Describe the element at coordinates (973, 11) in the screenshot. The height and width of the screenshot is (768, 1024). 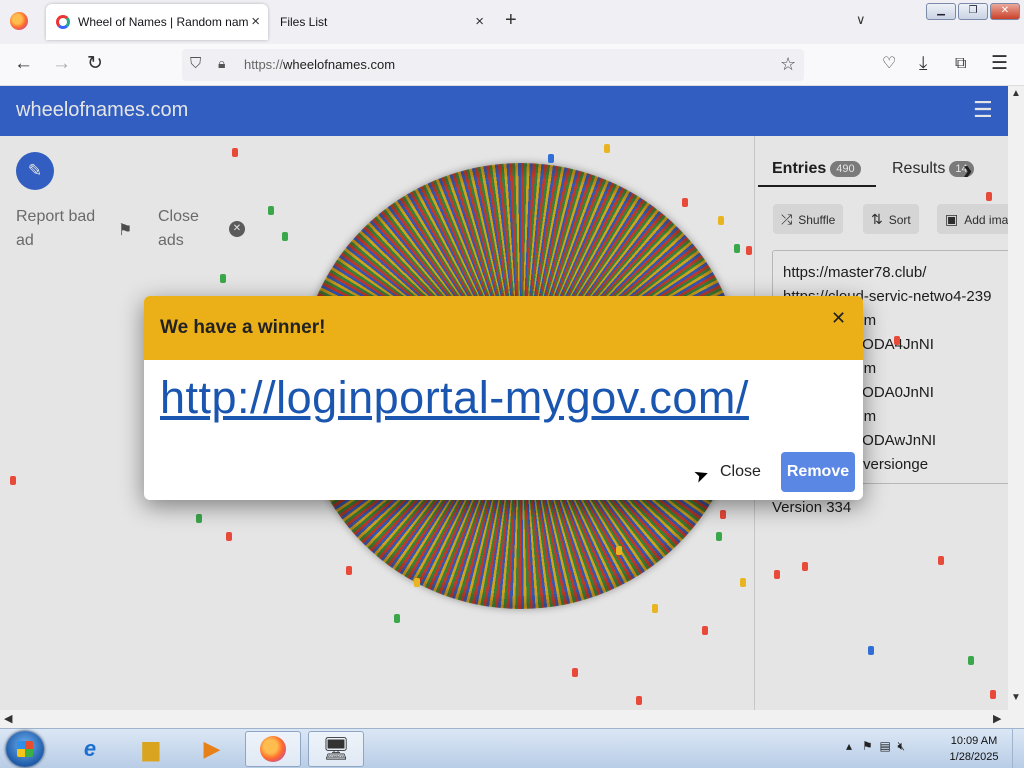
I see `window-restore-button: ❐` at that location.